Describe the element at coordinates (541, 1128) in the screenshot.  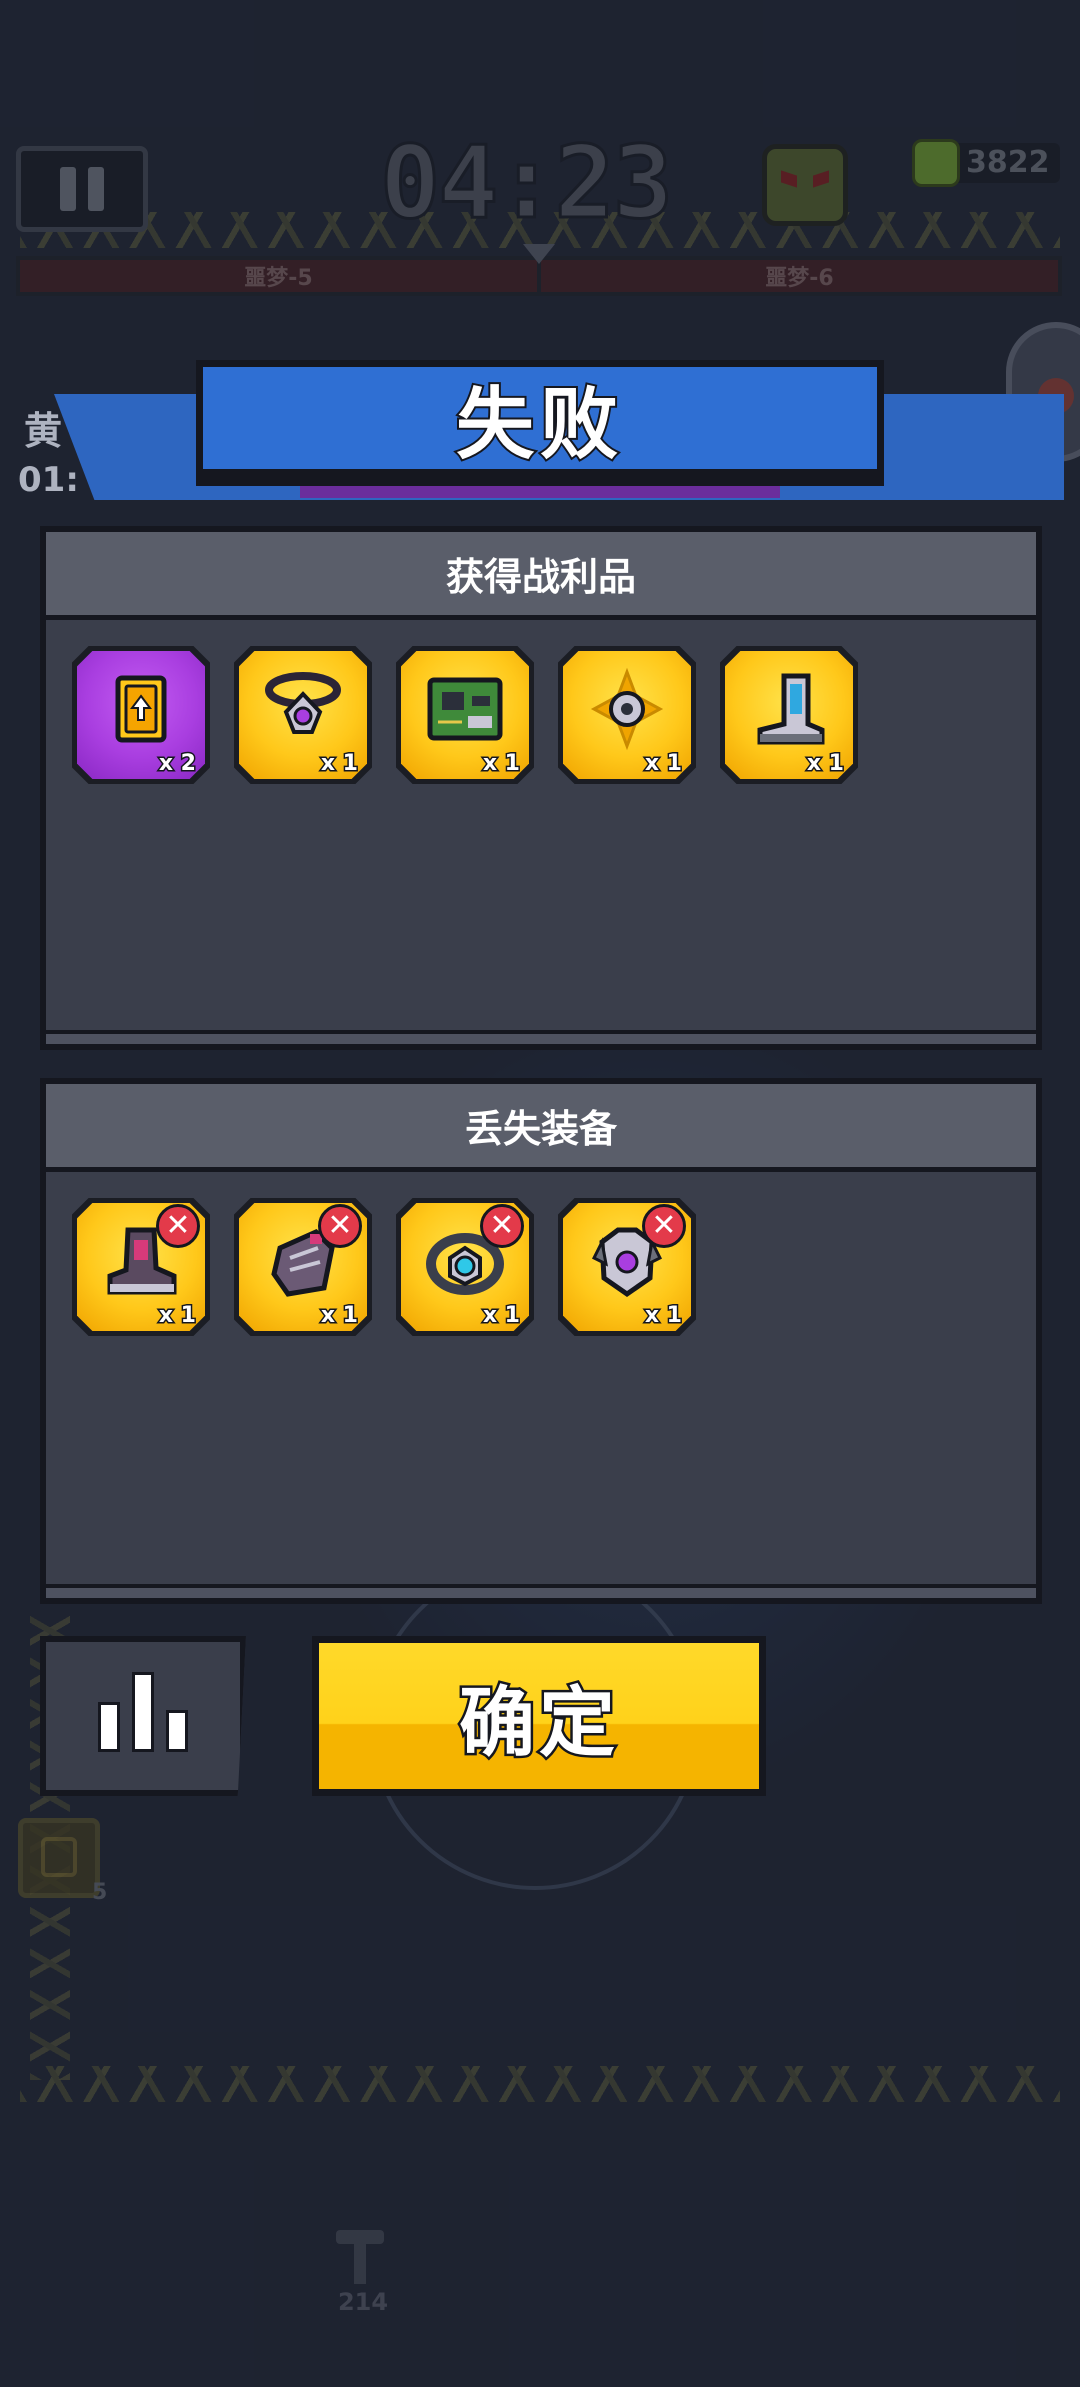
I see `lost-header: 丢失装备` at that location.